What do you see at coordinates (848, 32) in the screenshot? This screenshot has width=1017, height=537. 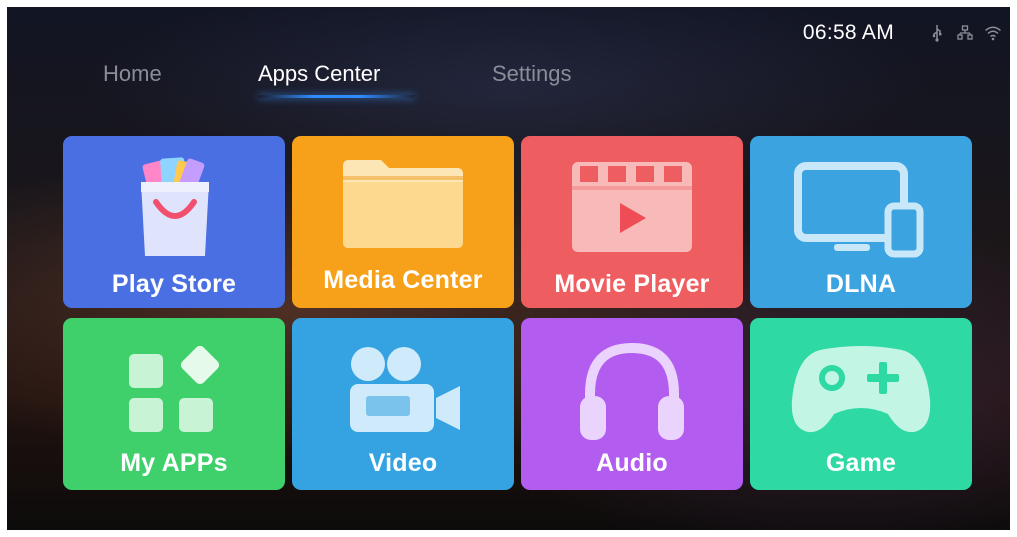 I see `clock: 06:58 AM` at bounding box center [848, 32].